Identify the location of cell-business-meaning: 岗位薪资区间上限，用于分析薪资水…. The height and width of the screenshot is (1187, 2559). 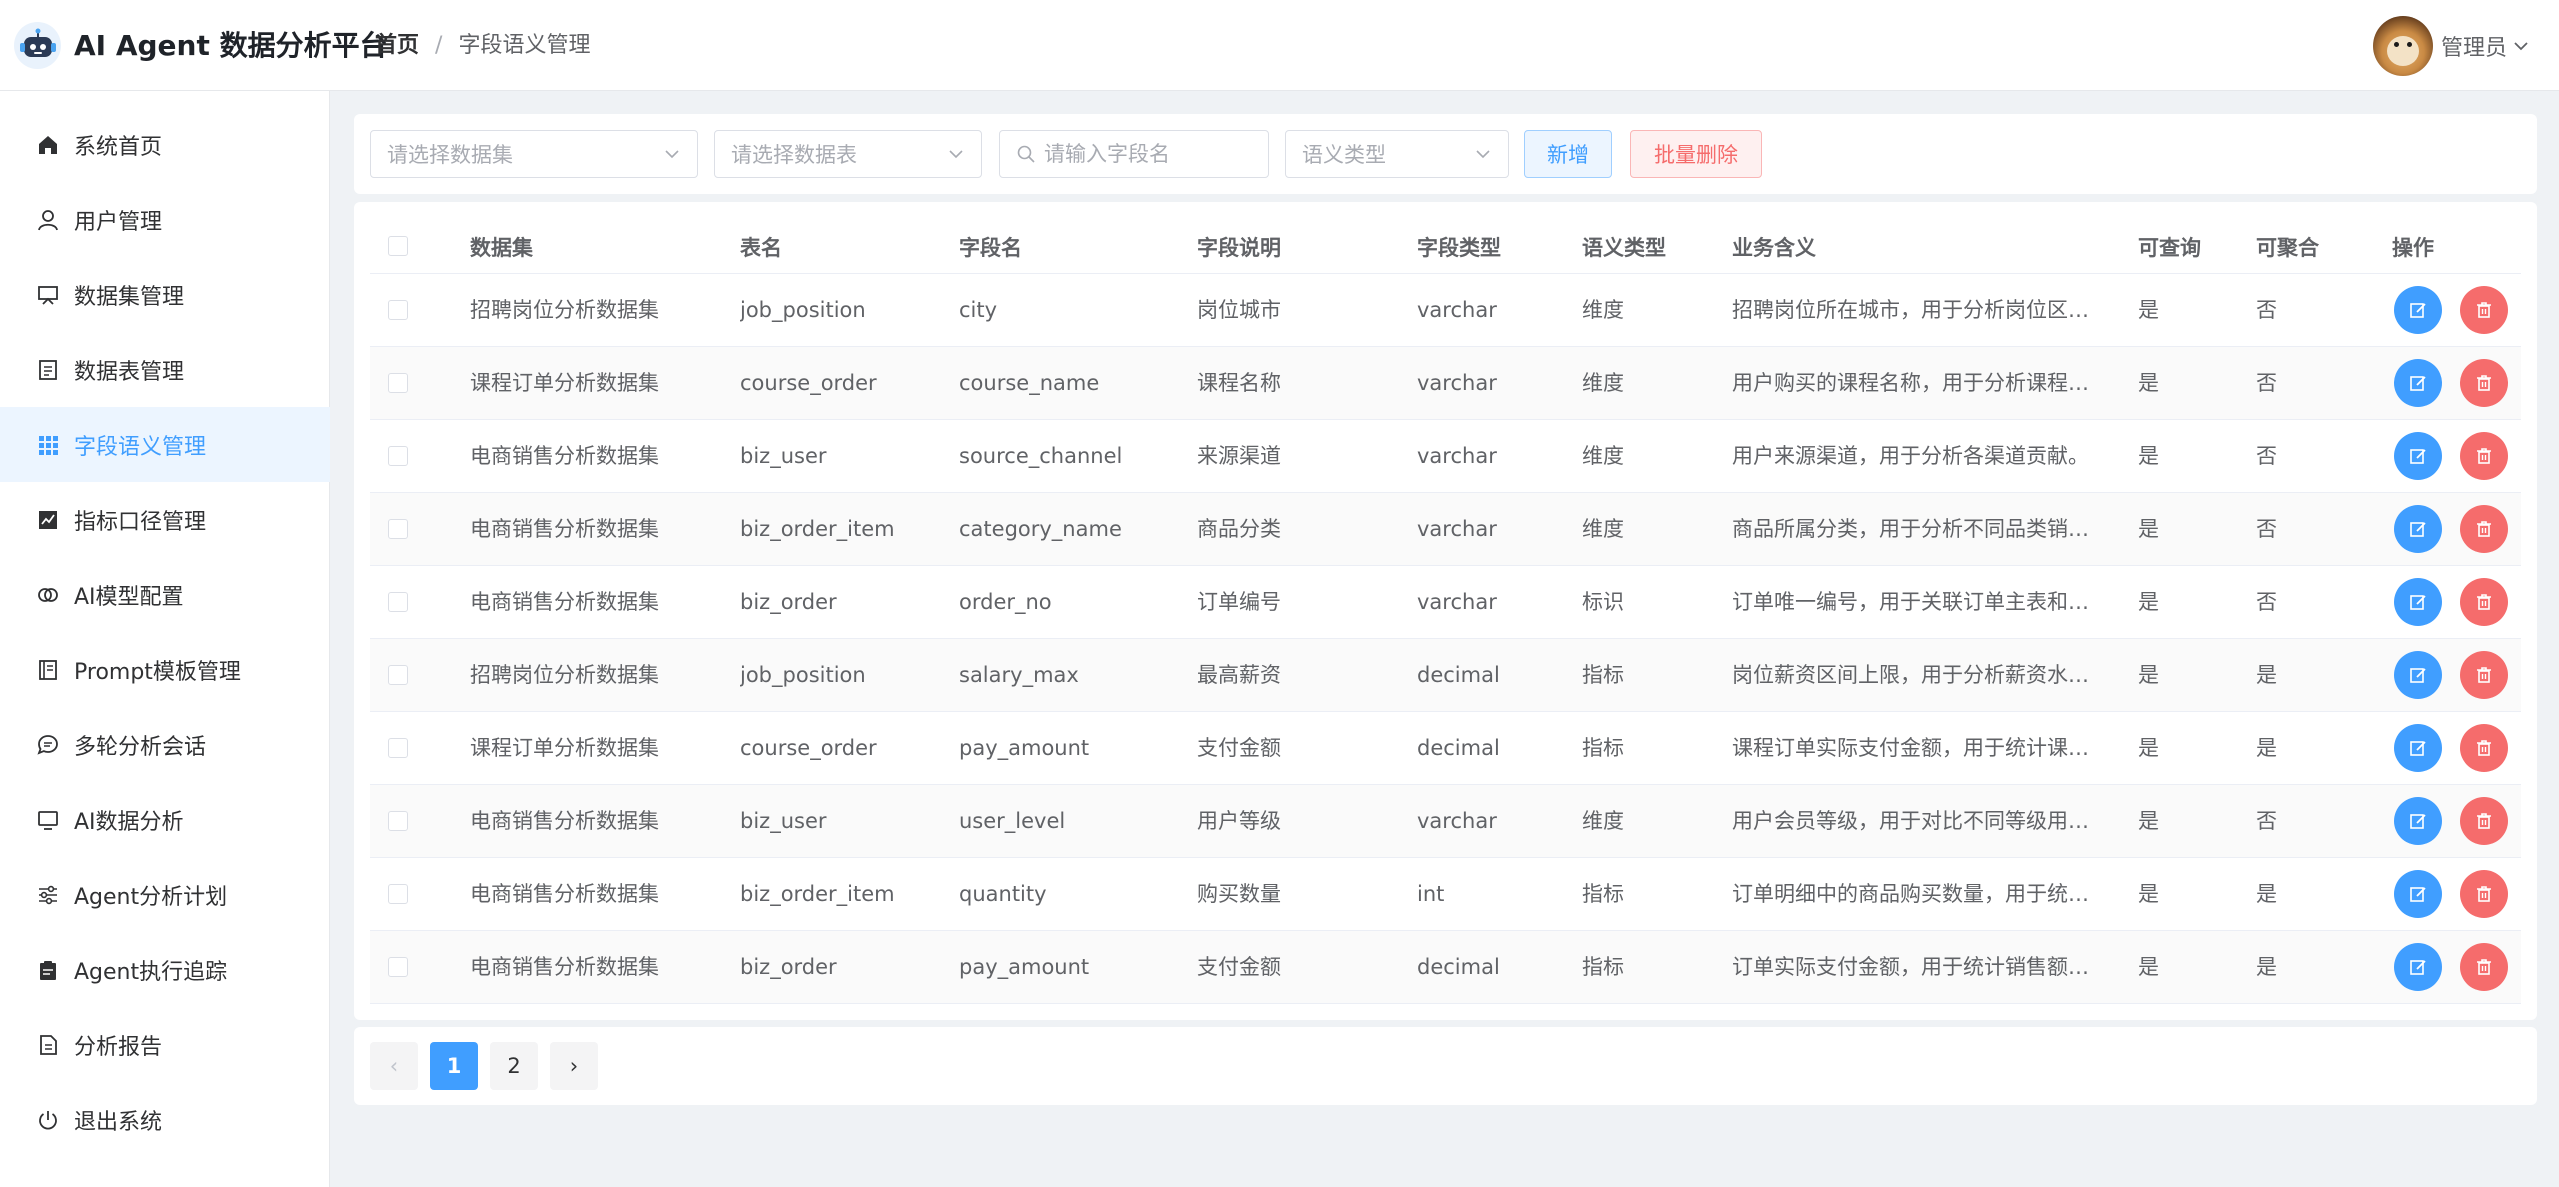
(1910, 675).